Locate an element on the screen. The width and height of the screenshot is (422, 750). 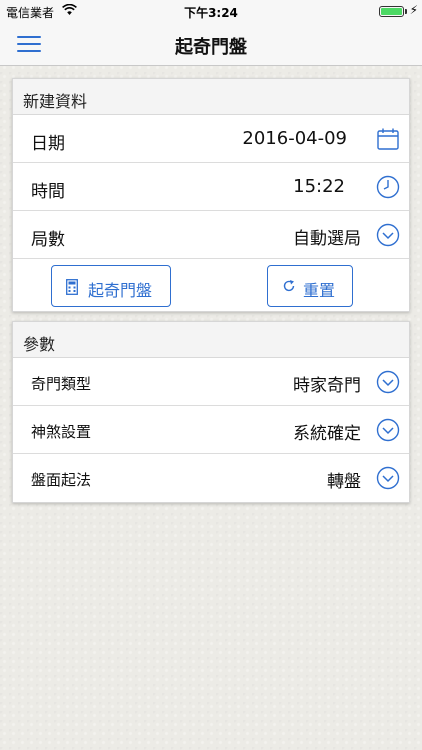
reset-label: 重置 is located at coordinates (319, 290).